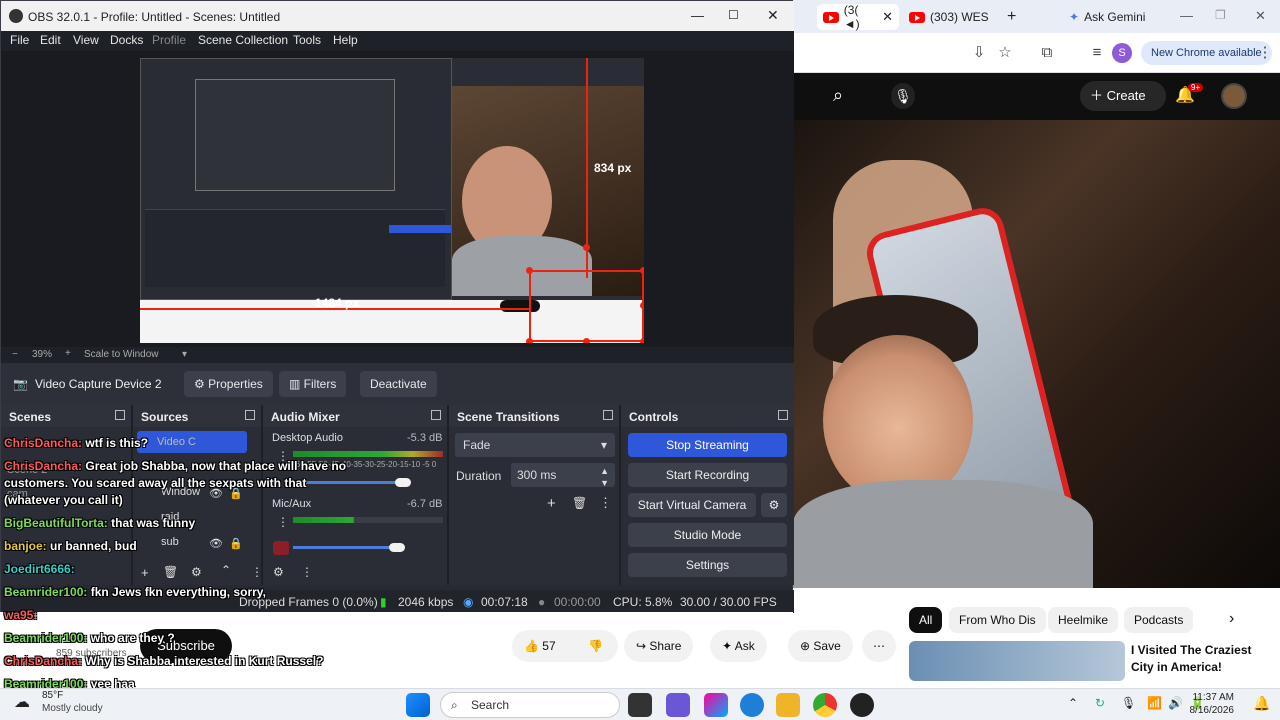 This screenshot has width=1280, height=720. What do you see at coordinates (170, 572) in the screenshot?
I see `remove-source-icon: 🗑` at bounding box center [170, 572].